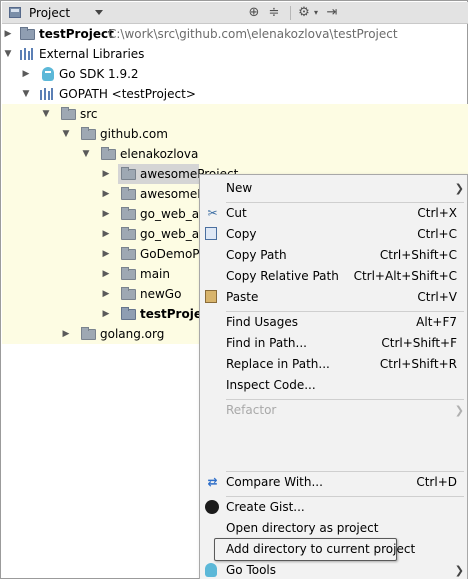 This screenshot has width=468, height=579. Describe the element at coordinates (159, 154) in the screenshot. I see `tree-item-label: elenakozlova` at that location.